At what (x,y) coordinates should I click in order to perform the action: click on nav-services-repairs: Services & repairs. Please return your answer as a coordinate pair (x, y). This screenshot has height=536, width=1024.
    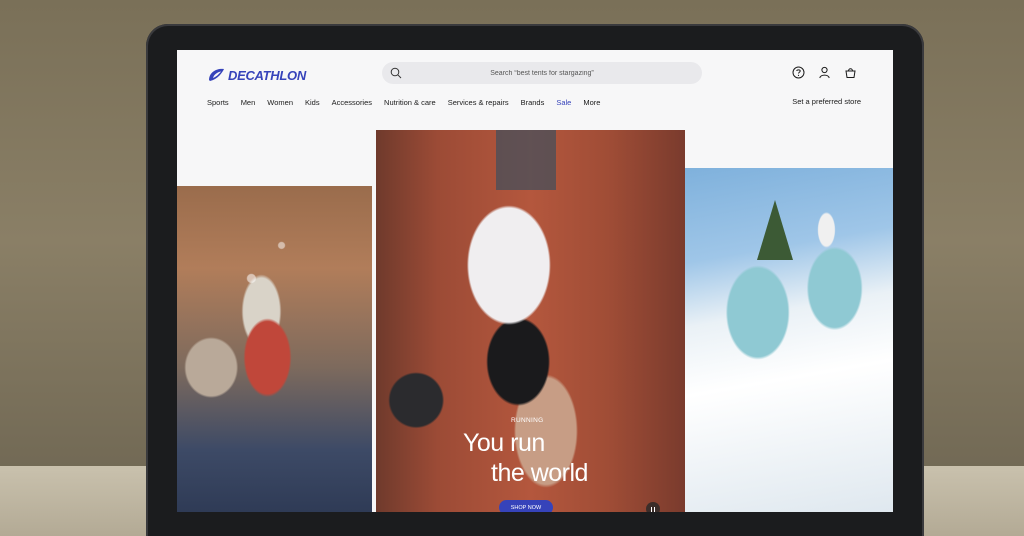
    Looking at the image, I should click on (478, 102).